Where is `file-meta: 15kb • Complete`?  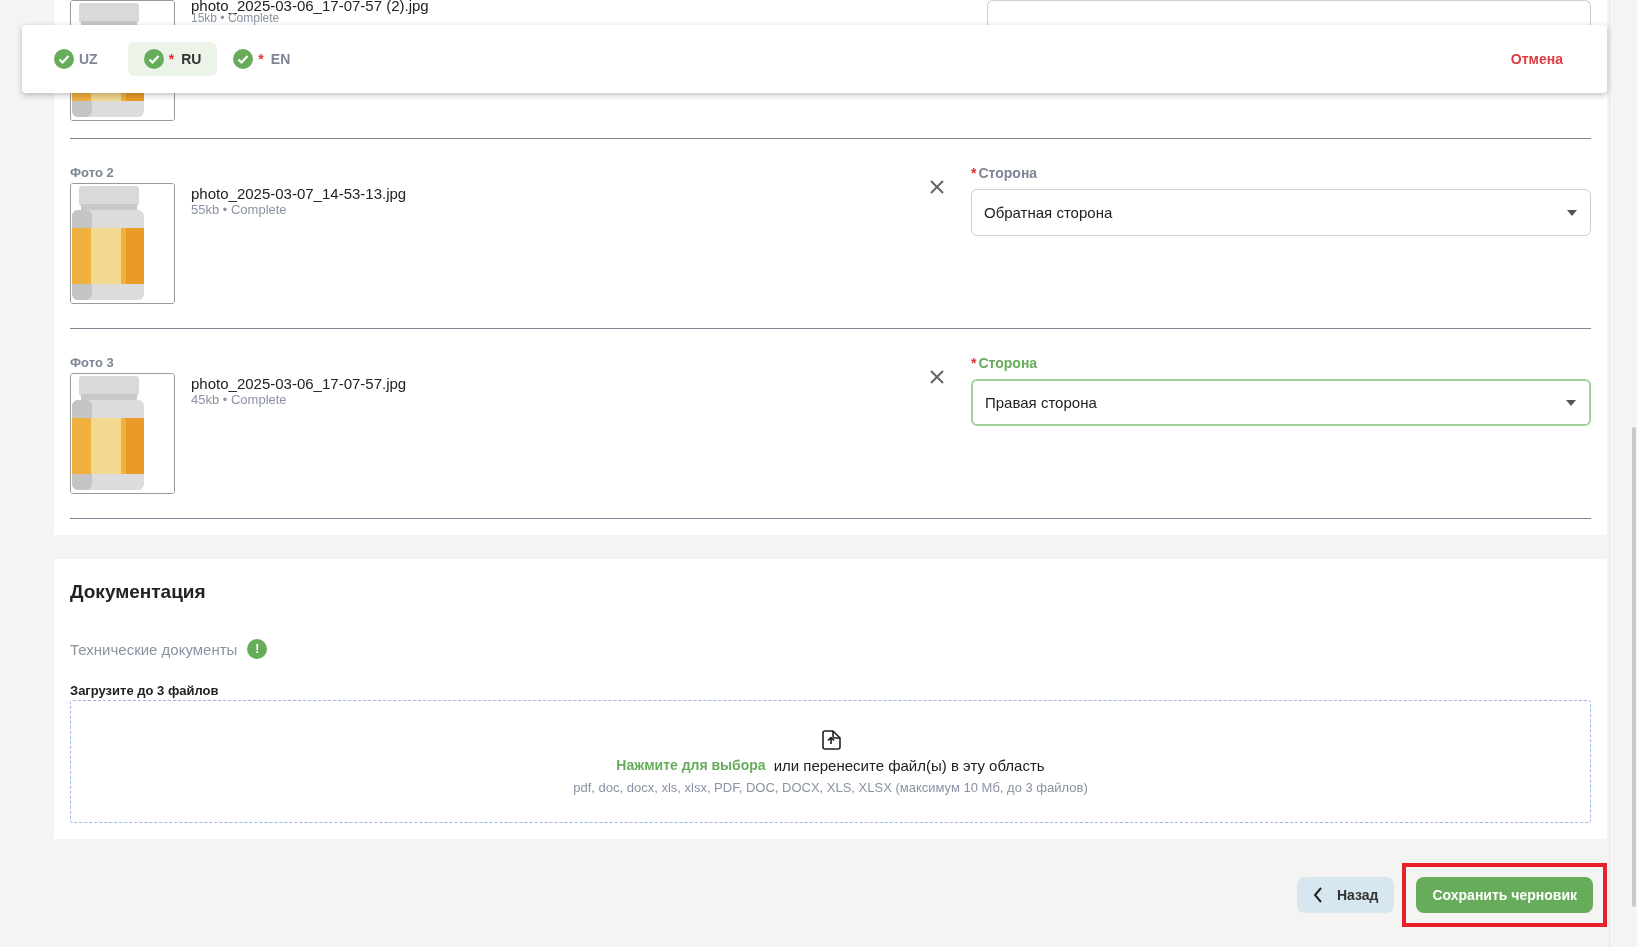
file-meta: 15kb • Complete is located at coordinates (235, 18).